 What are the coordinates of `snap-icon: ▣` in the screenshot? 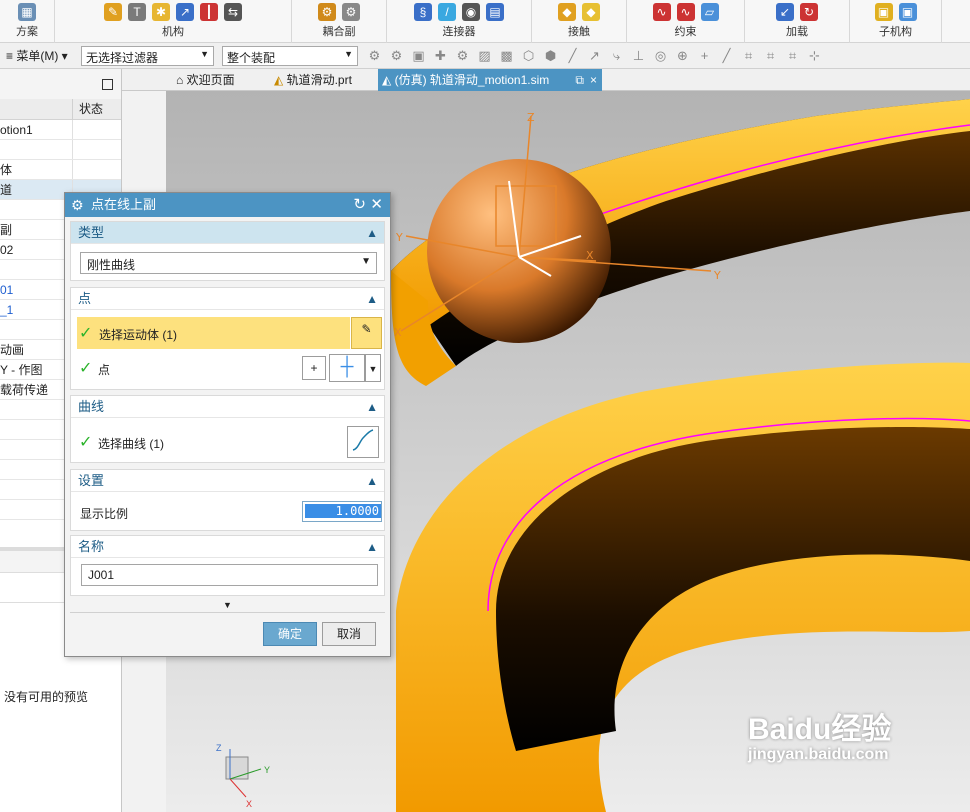 It's located at (418, 55).